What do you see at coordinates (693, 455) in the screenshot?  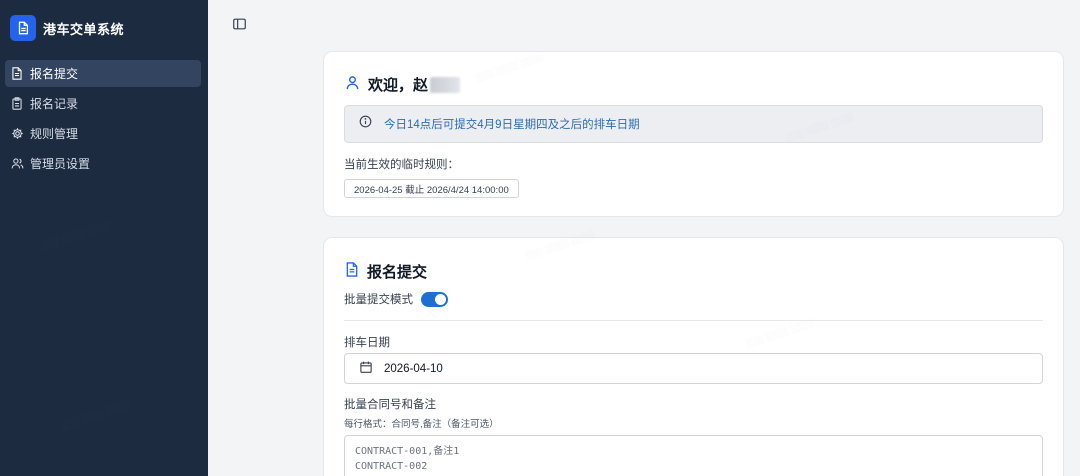 I see `contracts-textarea: CONTRACT-001,备注1 CONTRACT-002` at bounding box center [693, 455].